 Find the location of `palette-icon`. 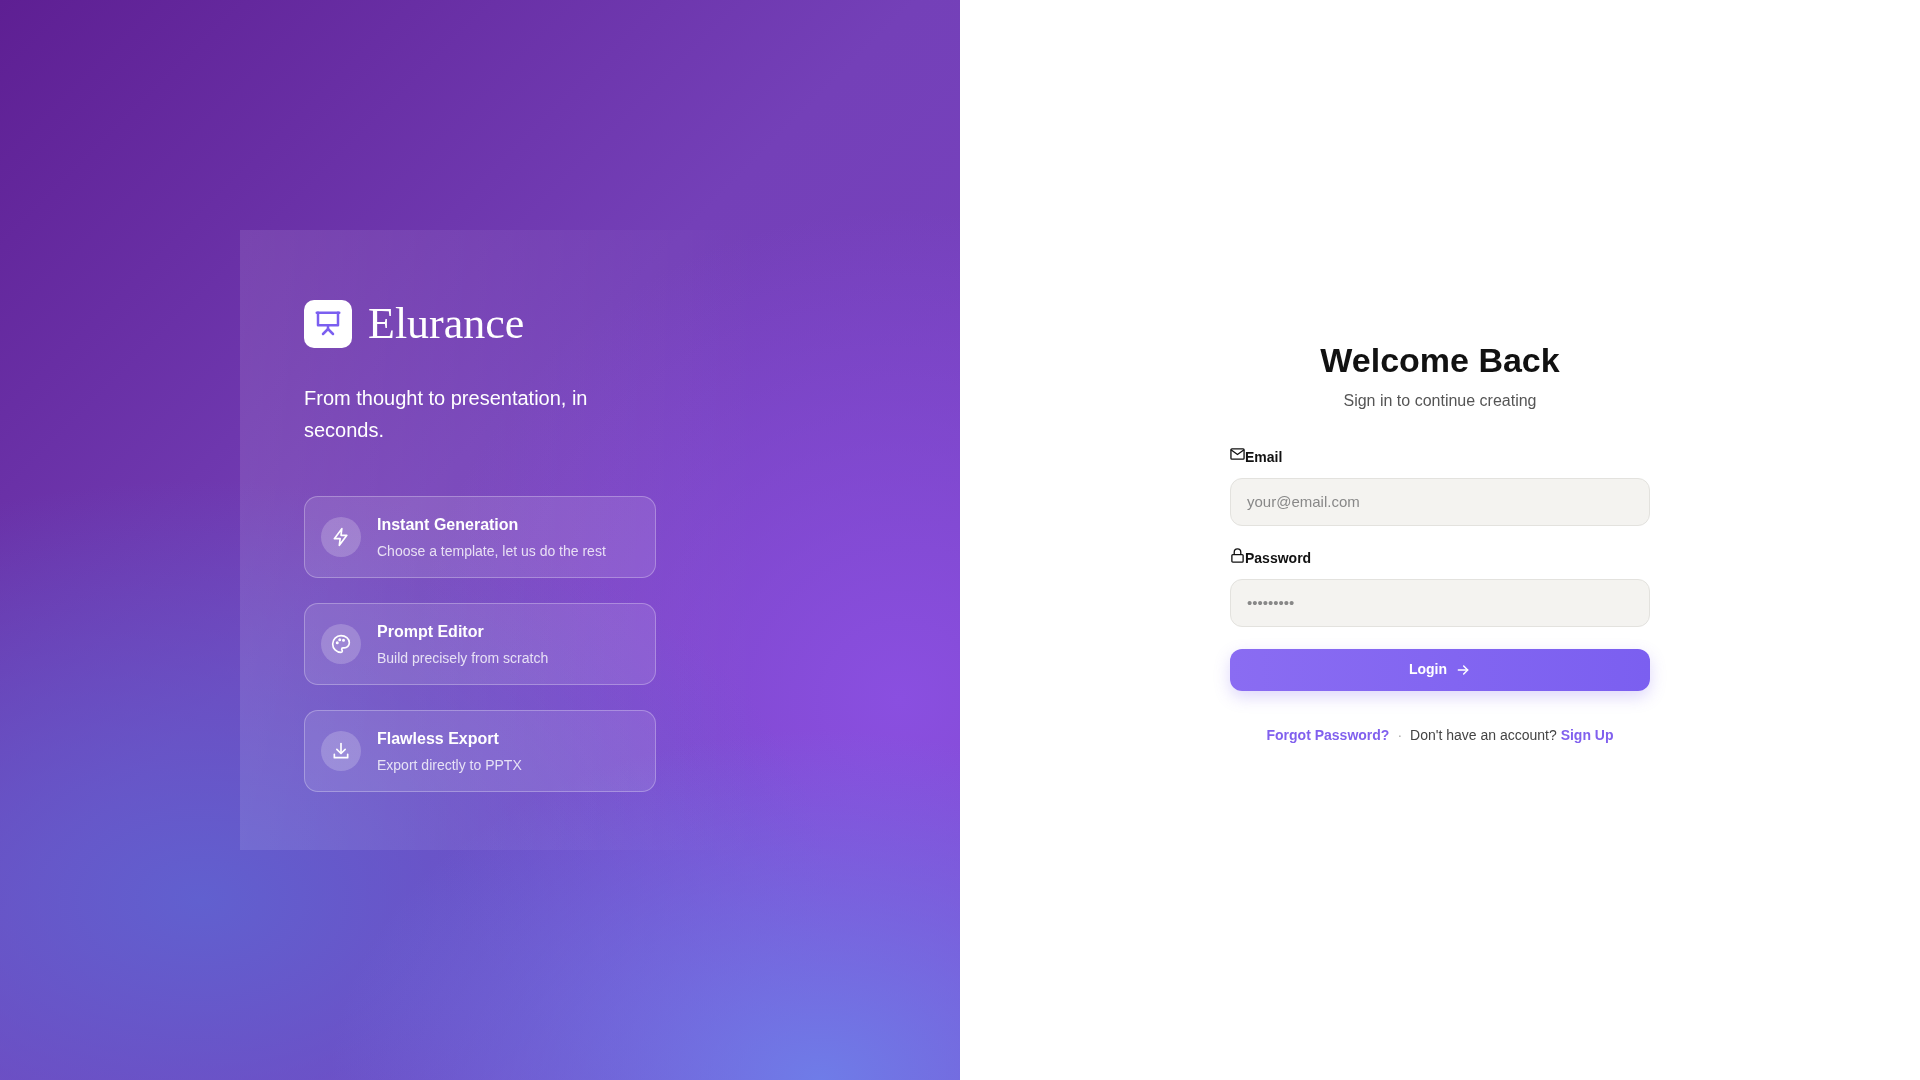

palette-icon is located at coordinates (341, 644).